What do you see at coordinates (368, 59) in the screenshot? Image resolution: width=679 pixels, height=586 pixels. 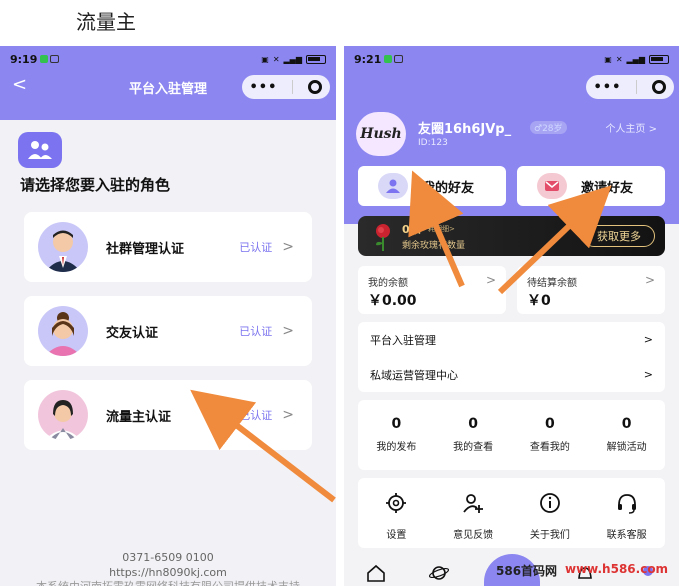 I see `status-time: 9:21` at bounding box center [368, 59].